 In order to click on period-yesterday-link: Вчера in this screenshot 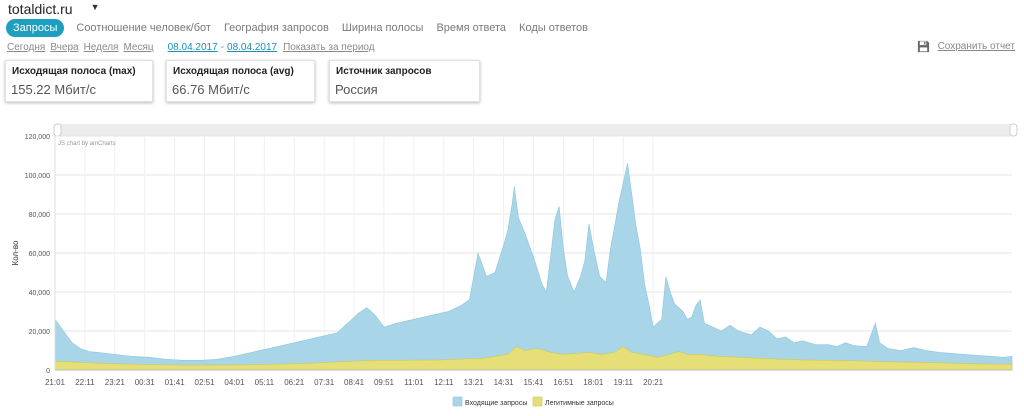, I will do `click(64, 47)`.